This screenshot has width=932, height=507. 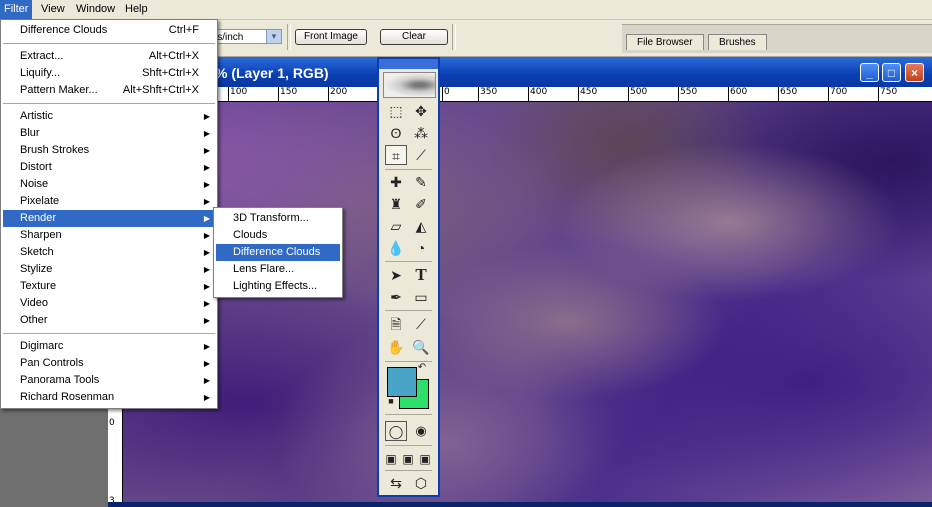 What do you see at coordinates (421, 226) in the screenshot?
I see `paint-bucket-tool-icon: ◭` at bounding box center [421, 226].